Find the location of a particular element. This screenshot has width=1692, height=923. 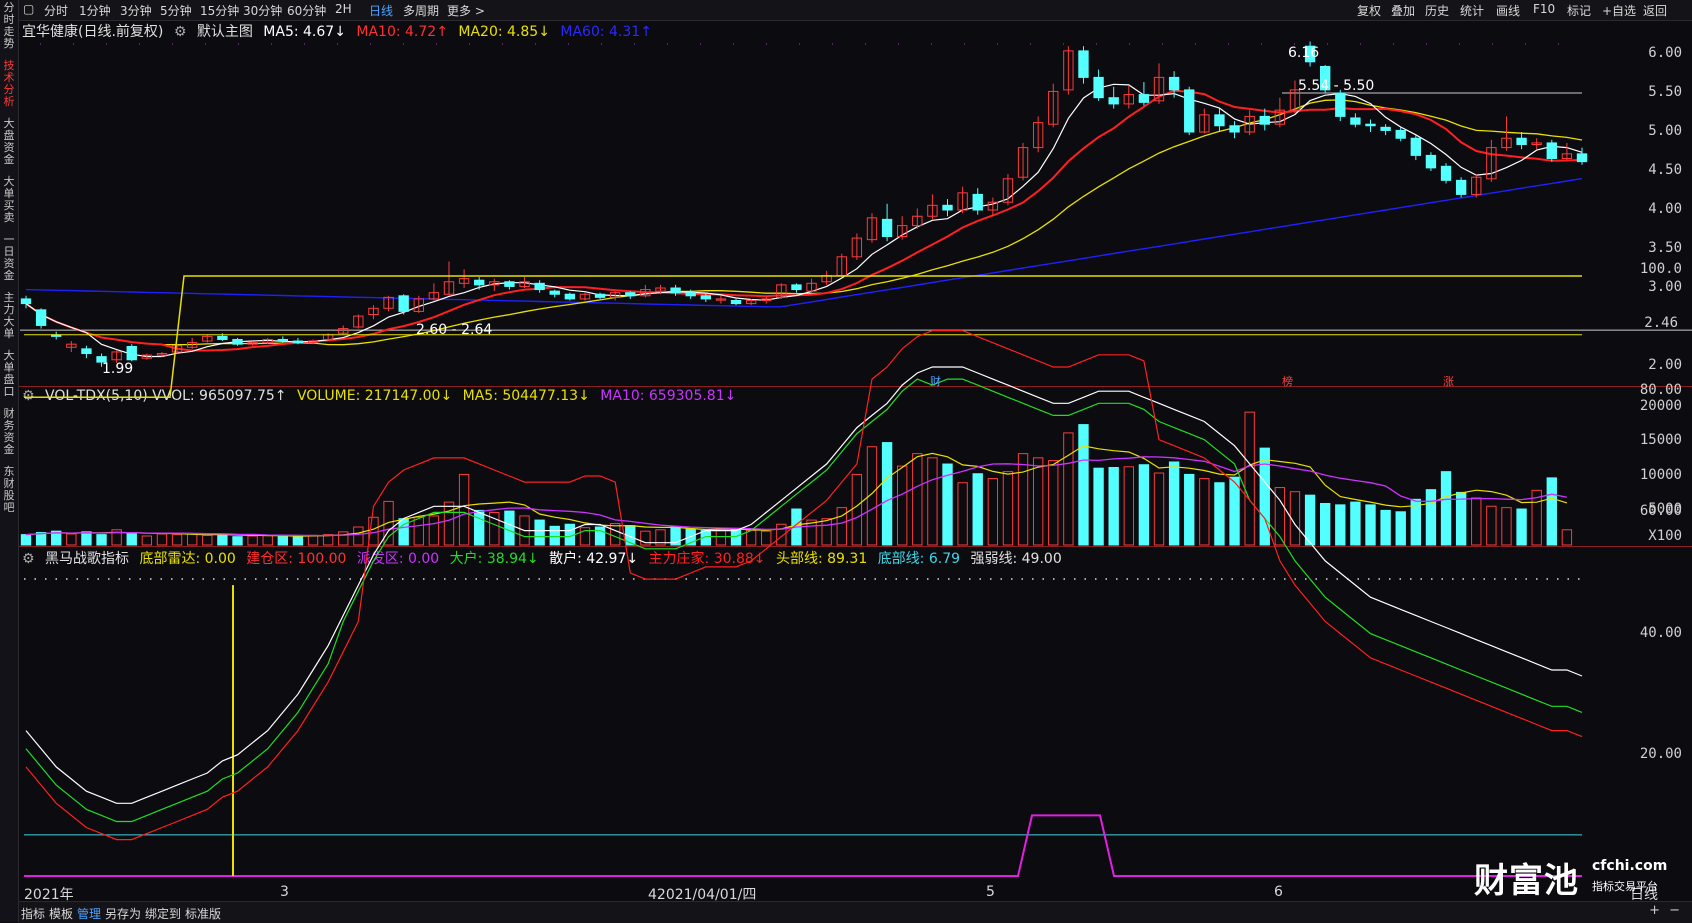

zoom-in-button: + is located at coordinates (1654, 910).